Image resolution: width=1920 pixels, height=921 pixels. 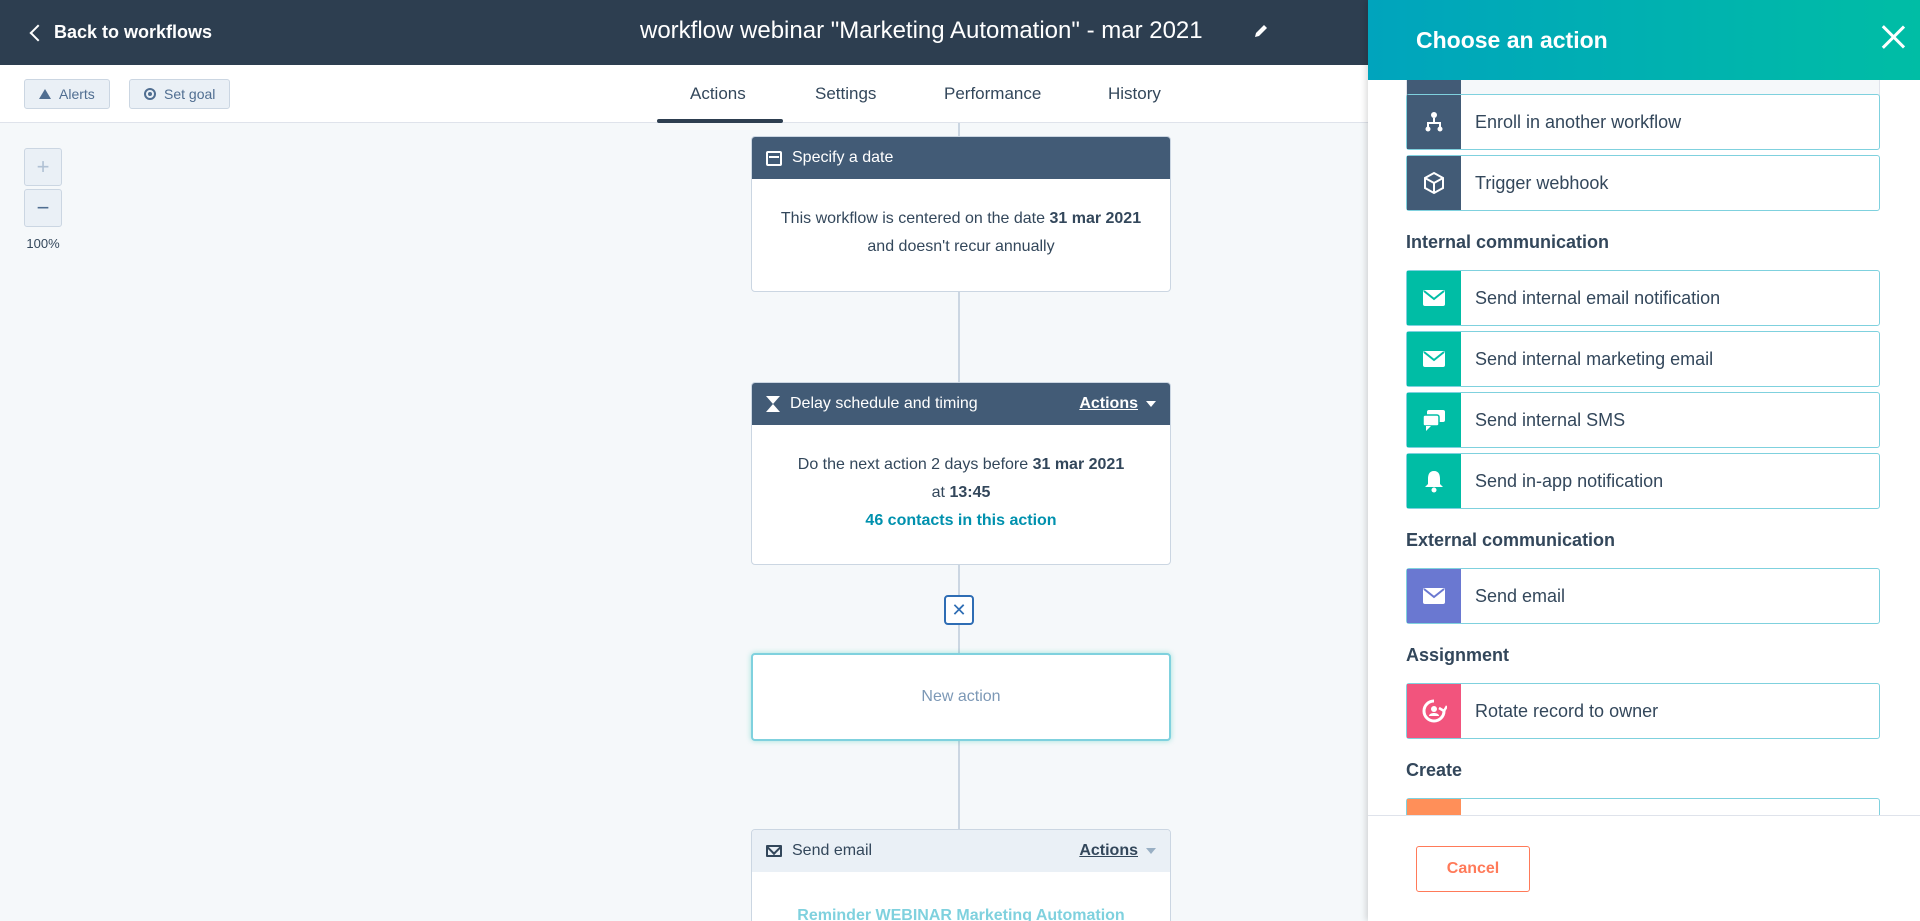 What do you see at coordinates (150, 94) in the screenshot?
I see `target-icon` at bounding box center [150, 94].